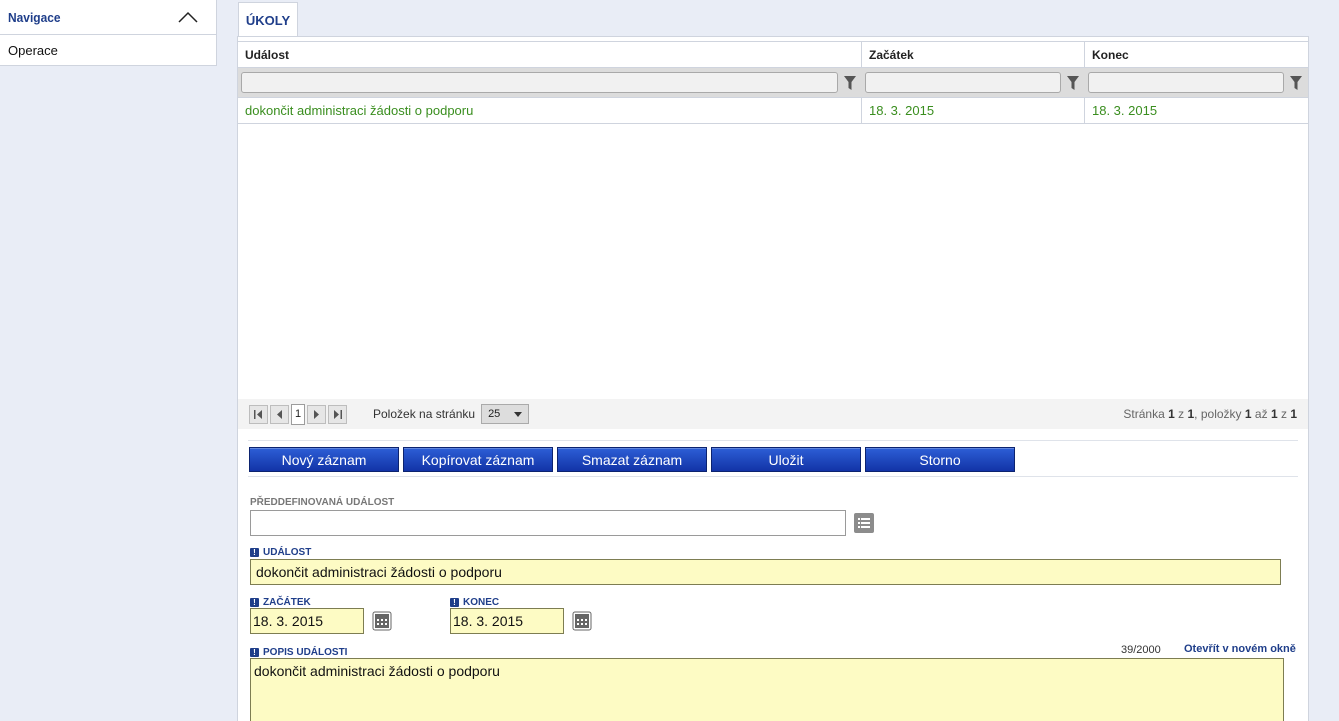  What do you see at coordinates (34, 17) in the screenshot?
I see `sidebar-title: Navigace` at bounding box center [34, 17].